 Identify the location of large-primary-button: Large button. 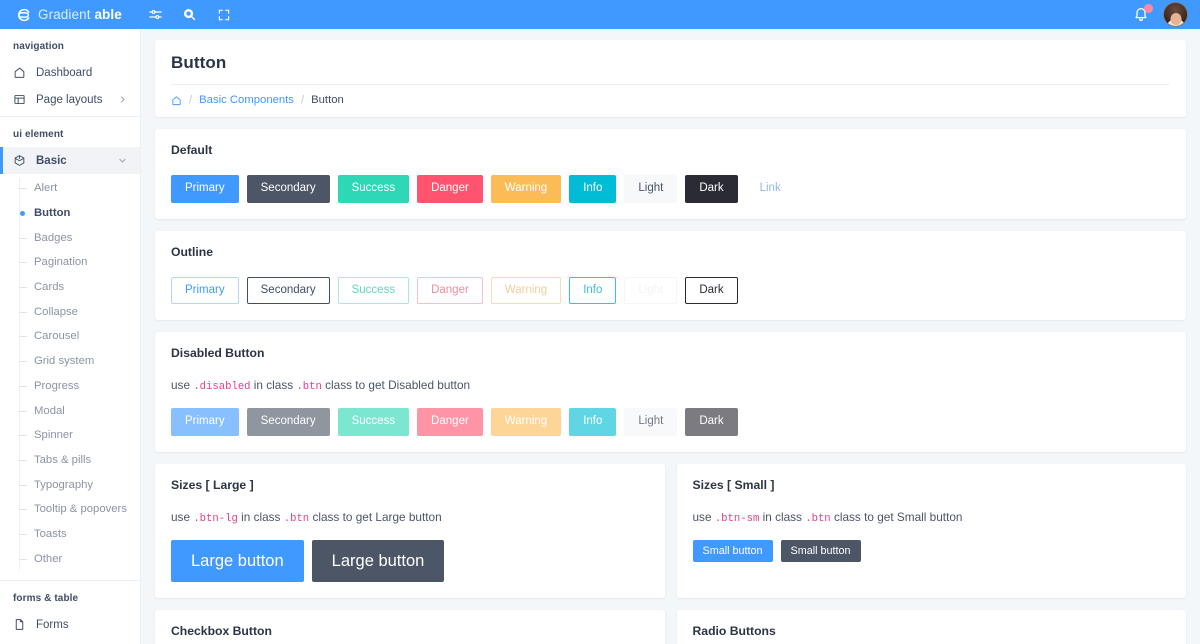
(237, 560).